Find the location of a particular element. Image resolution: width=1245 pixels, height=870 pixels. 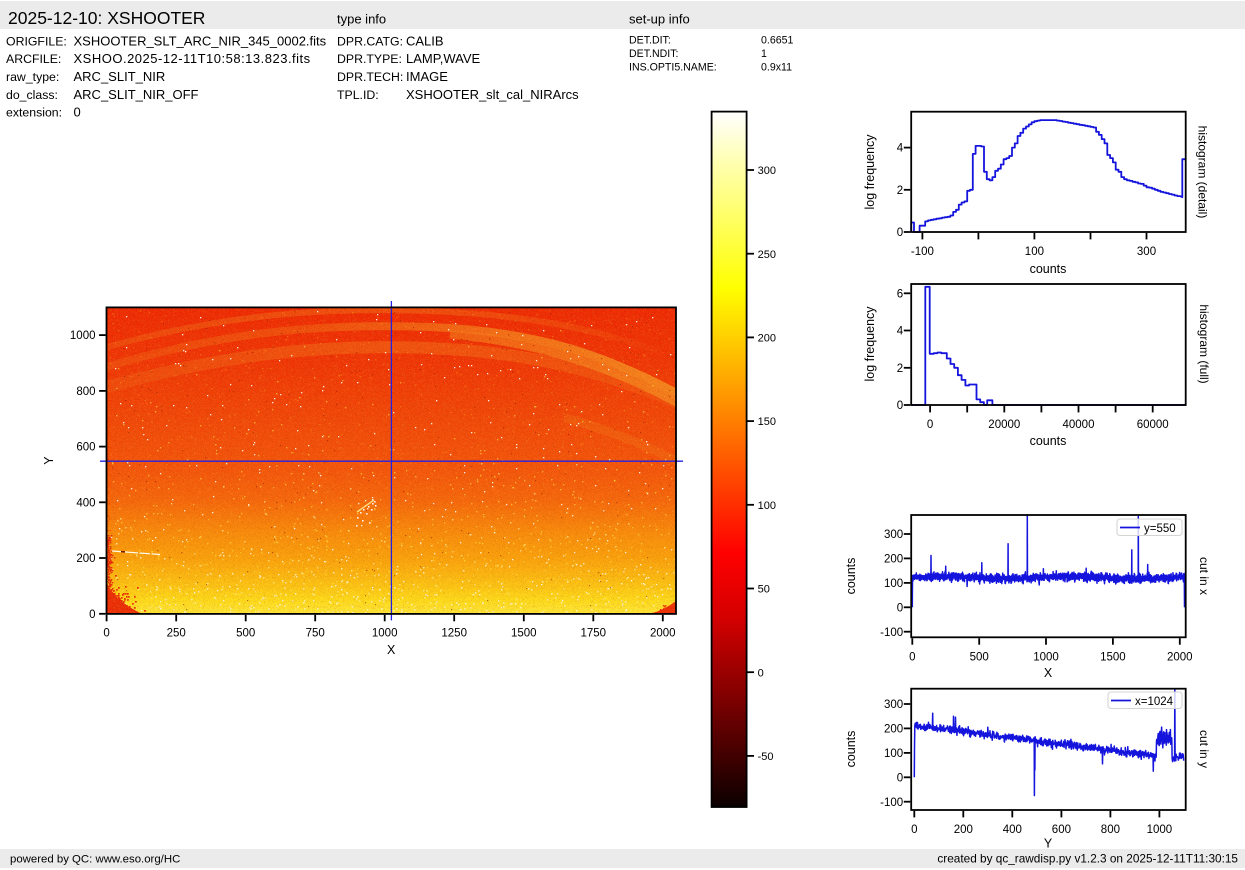

svg-text:XSHOO.2025-12-11T10:58:13.823.: XSHOO.2025-12-11T10:58:13.823.fits is located at coordinates (192, 58).